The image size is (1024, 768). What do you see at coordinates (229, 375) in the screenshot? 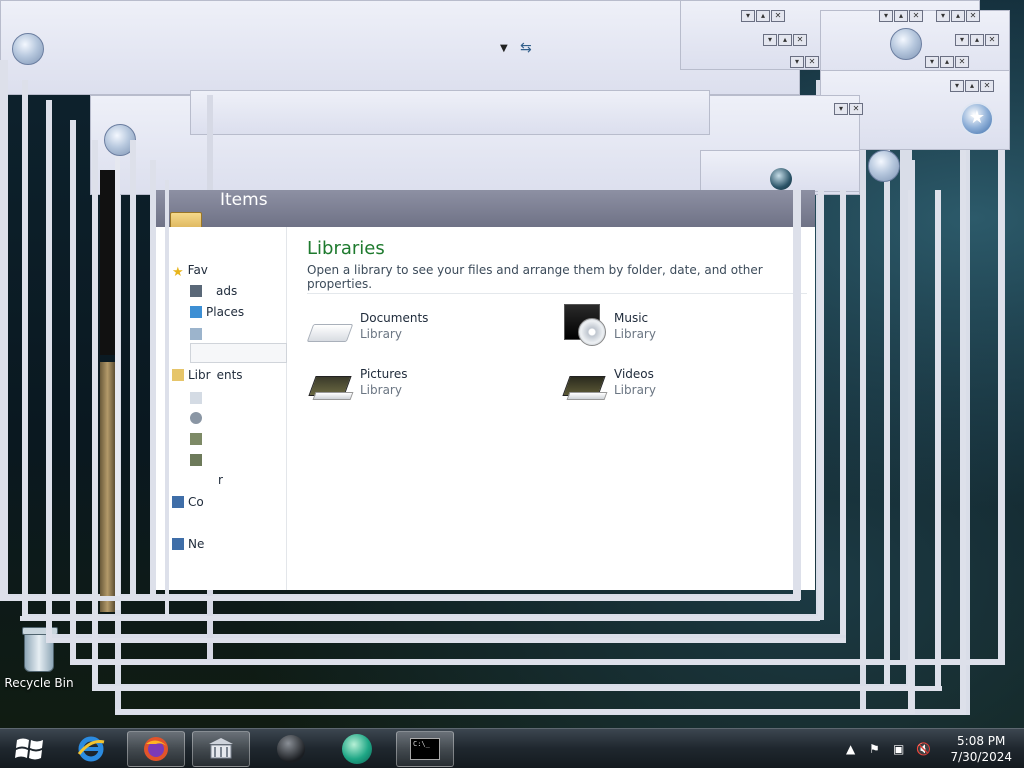
I see `nav-libraries-tail: ents` at bounding box center [229, 375].